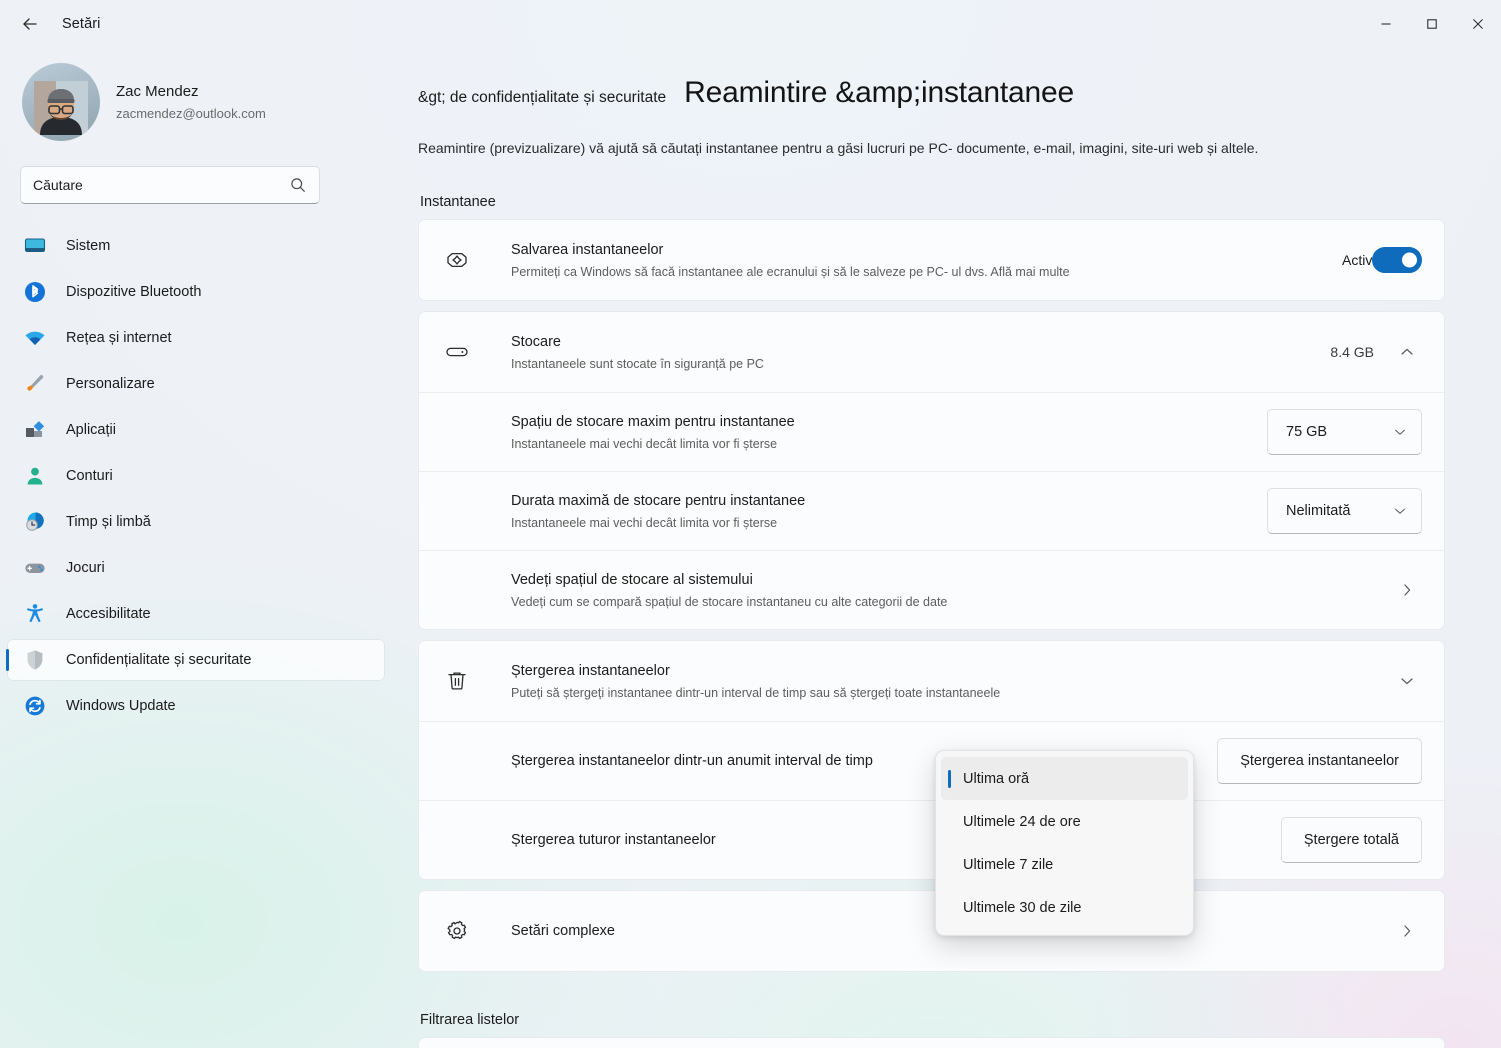  Describe the element at coordinates (196, 706) in the screenshot. I see `sidebar-item-windows-update: Windows Update` at that location.